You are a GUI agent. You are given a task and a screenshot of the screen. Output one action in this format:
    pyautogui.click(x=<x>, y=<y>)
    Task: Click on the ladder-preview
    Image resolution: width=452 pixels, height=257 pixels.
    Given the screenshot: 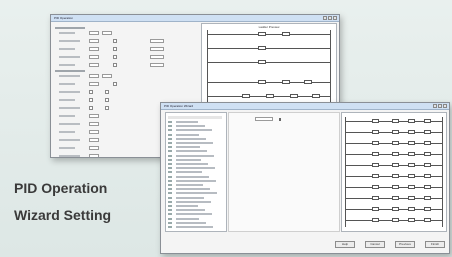 What is the action you would take?
    pyautogui.click(x=394, y=172)
    